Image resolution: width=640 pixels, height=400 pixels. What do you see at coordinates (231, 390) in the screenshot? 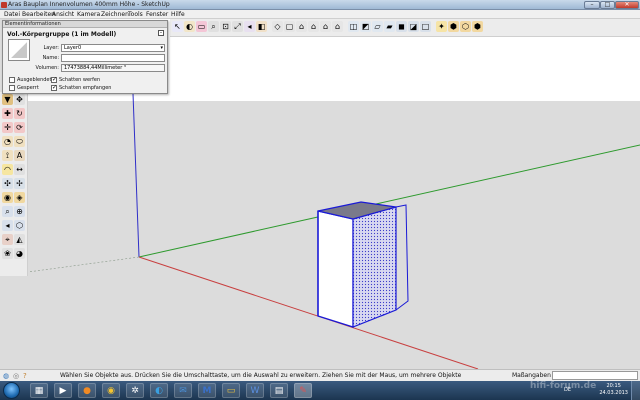
I see `store-icon: ▭` at bounding box center [231, 390].